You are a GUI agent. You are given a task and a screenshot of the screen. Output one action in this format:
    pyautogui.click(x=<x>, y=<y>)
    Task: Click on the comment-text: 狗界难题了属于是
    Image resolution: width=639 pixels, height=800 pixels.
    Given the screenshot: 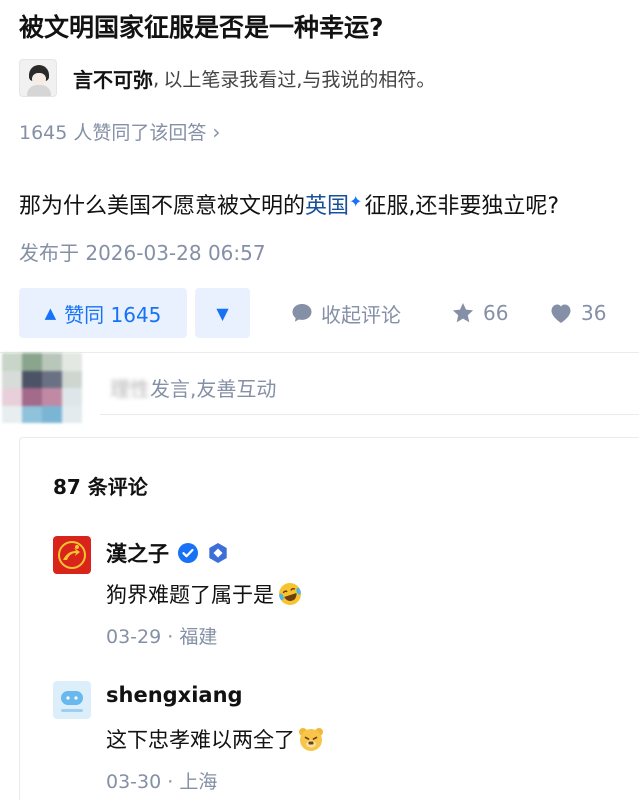 What is the action you would take?
    pyautogui.click(x=205, y=594)
    